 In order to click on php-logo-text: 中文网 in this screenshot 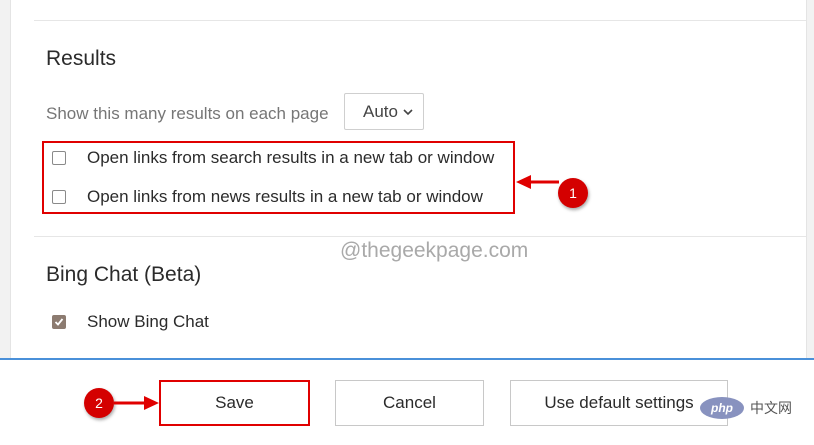, I will do `click(771, 408)`.